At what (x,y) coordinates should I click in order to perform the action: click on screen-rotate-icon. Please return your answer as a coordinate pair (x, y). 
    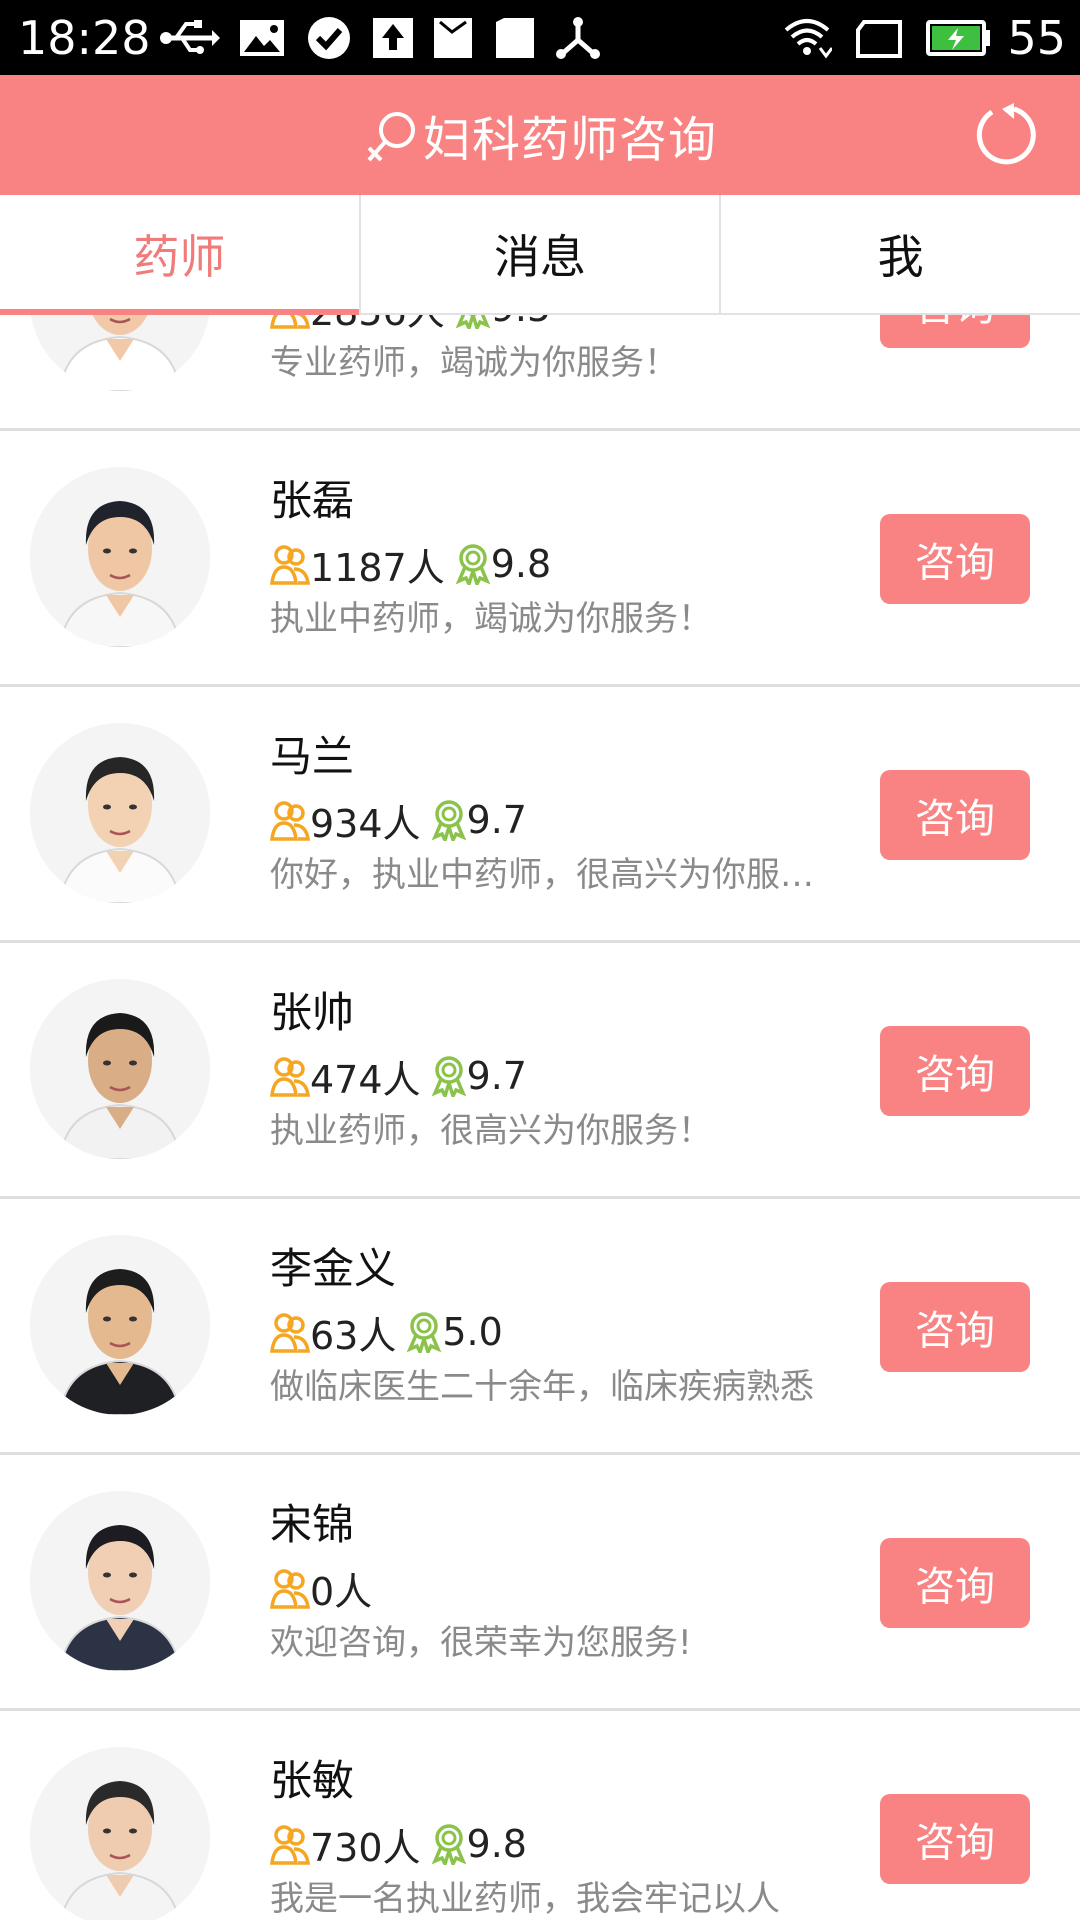
    Looking at the image, I should click on (879, 39).